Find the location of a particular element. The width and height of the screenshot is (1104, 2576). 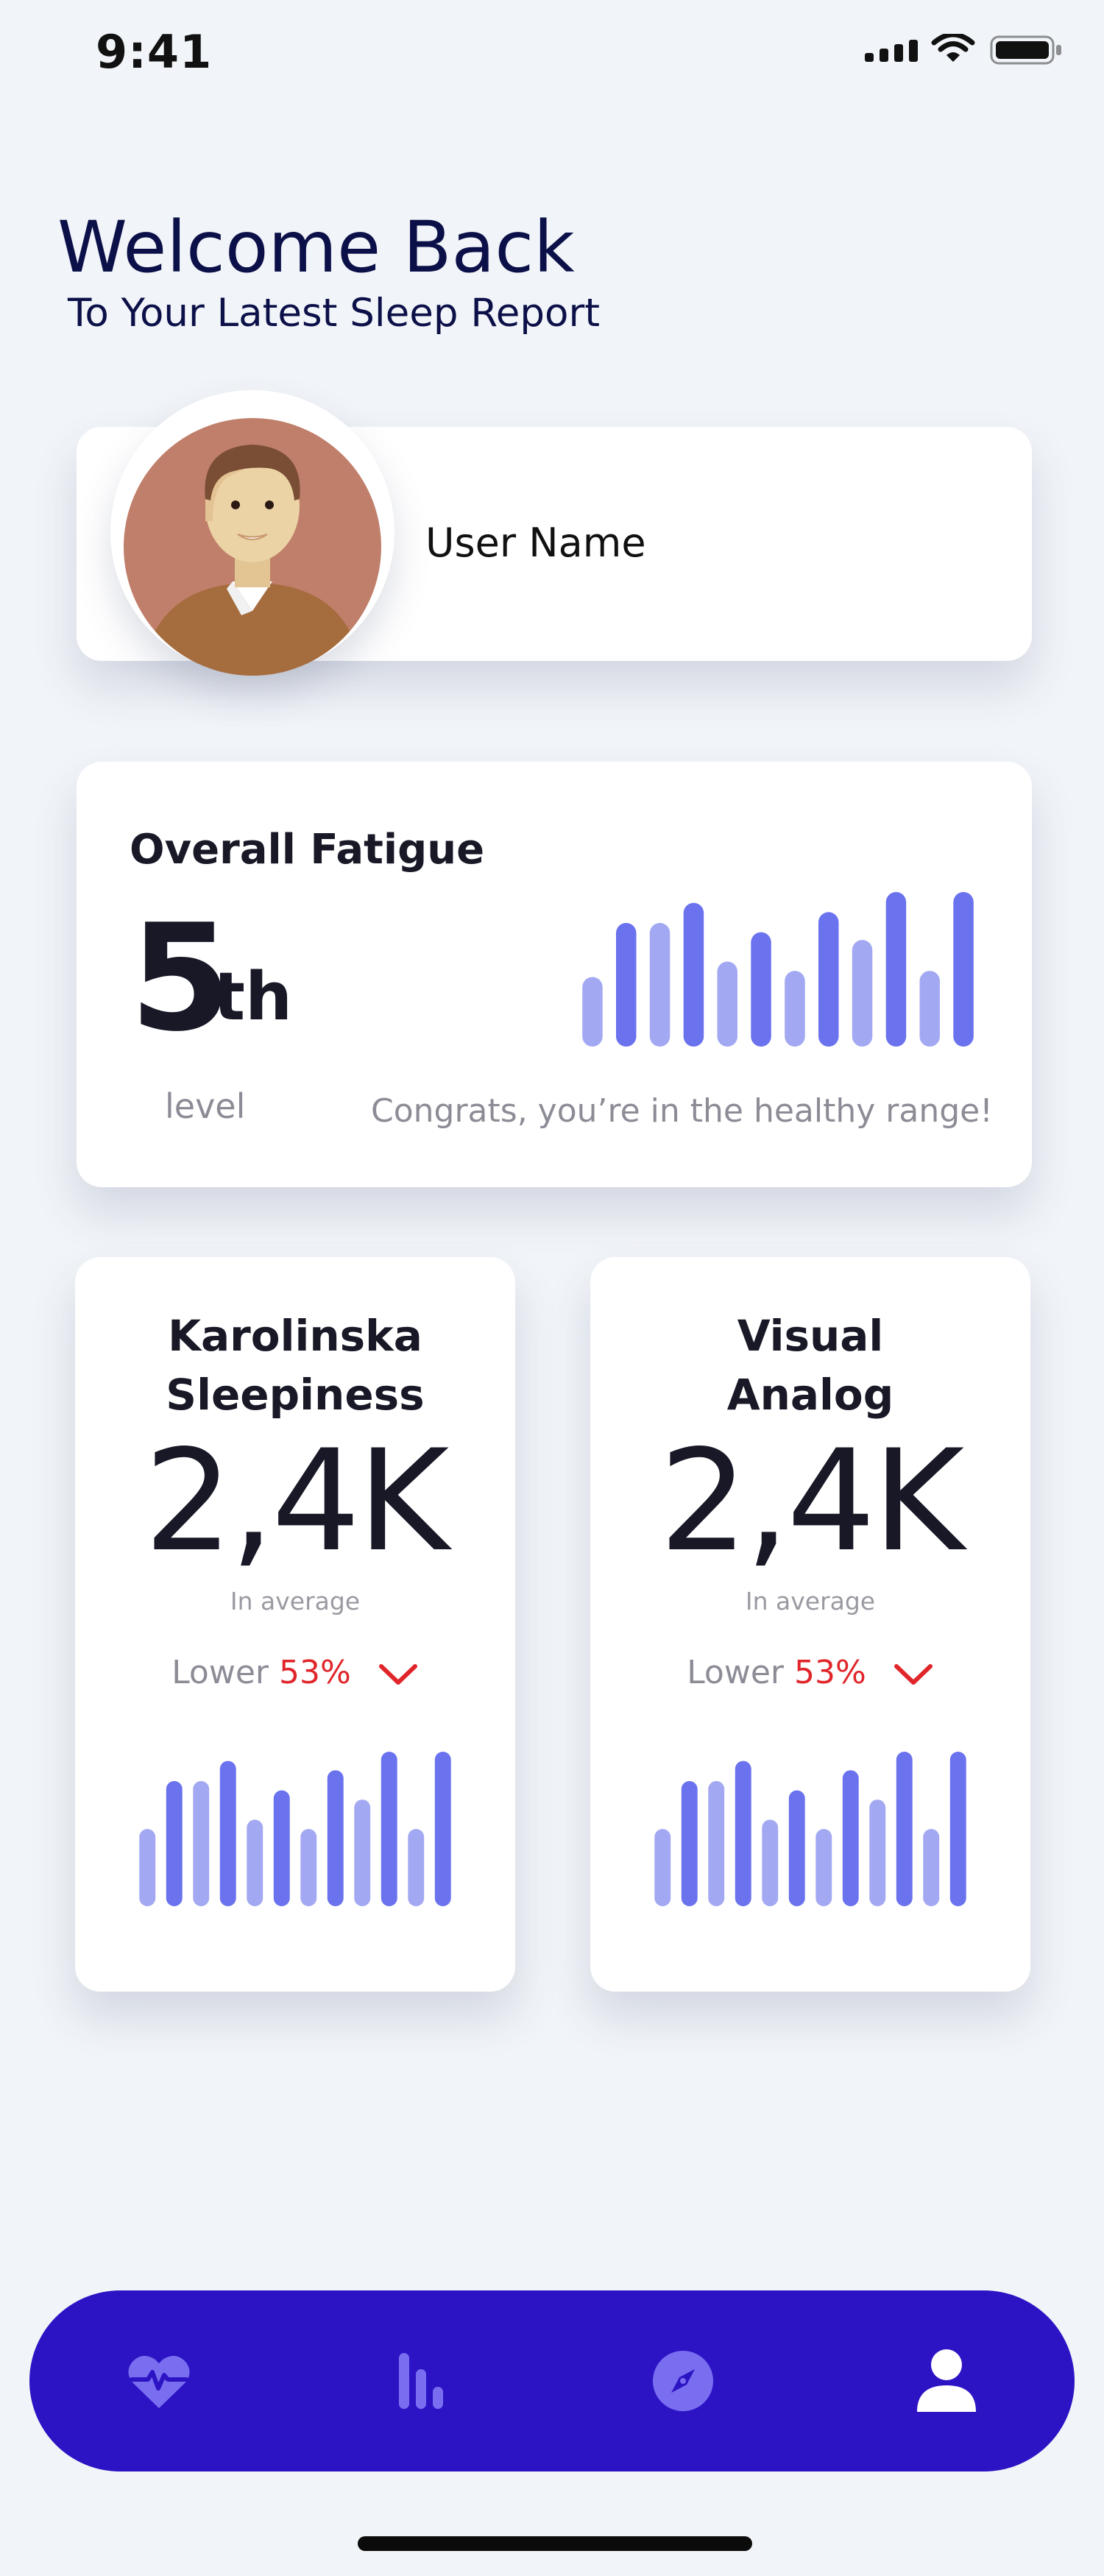

karolinska-trend: Lower 53% is located at coordinates (295, 1672).